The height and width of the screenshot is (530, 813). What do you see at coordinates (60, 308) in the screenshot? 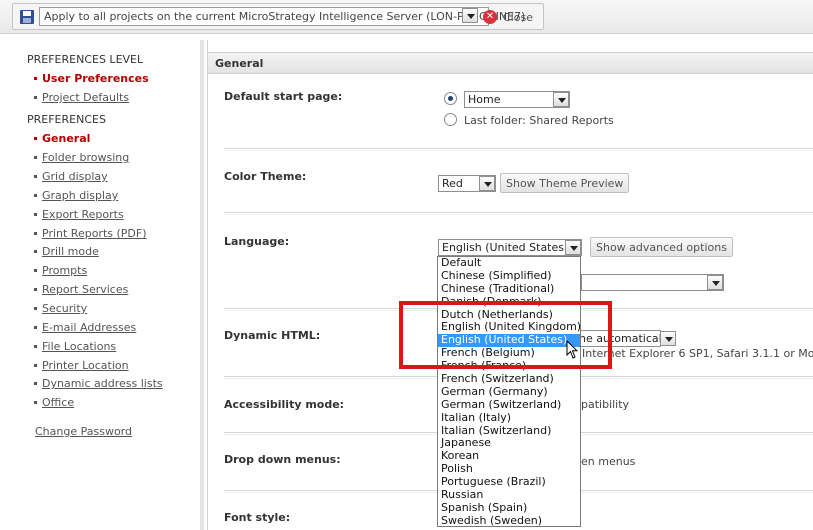
I see `sidebar-item-security: Security` at bounding box center [60, 308].